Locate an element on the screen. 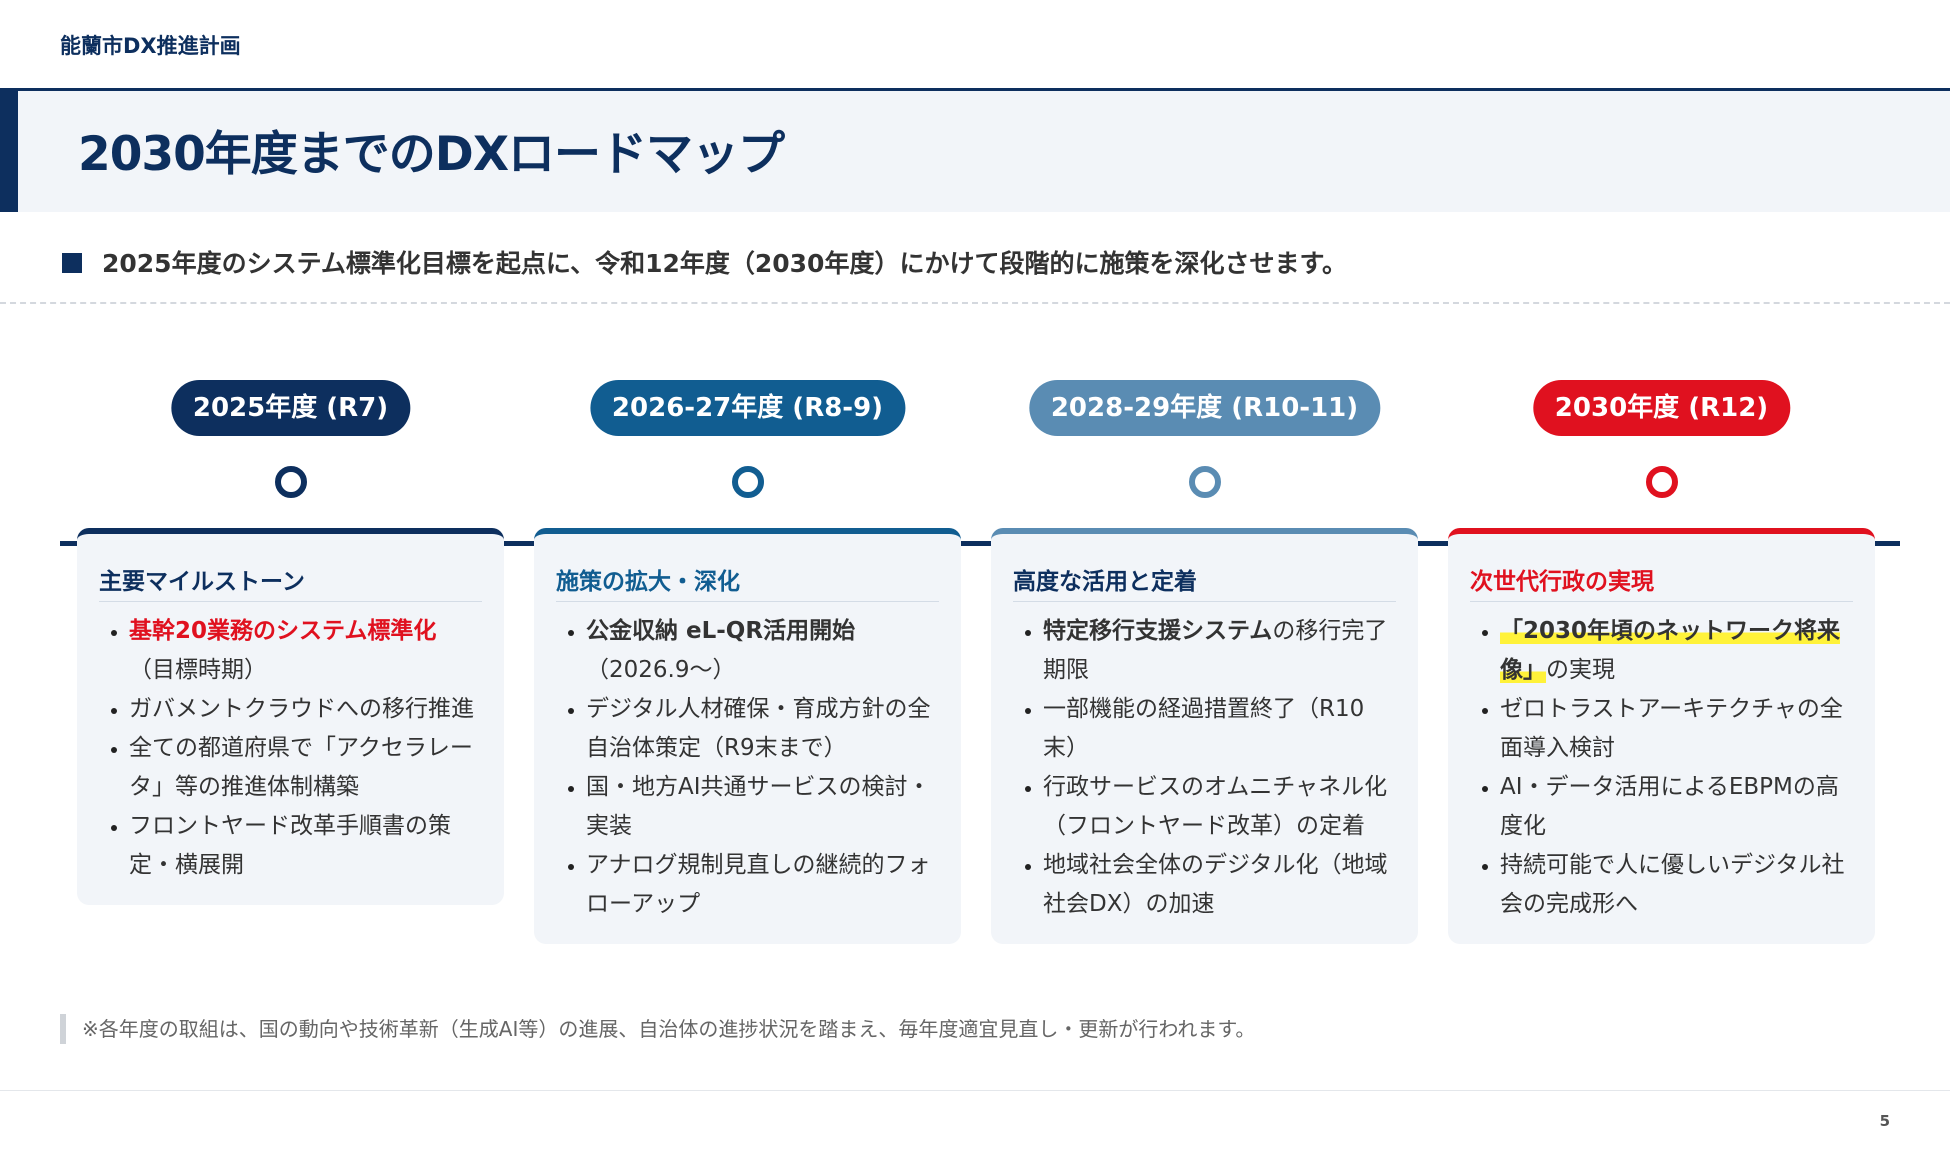  item-text: アナログ規制見直しの継続的フォローアップ is located at coordinates (758, 884).